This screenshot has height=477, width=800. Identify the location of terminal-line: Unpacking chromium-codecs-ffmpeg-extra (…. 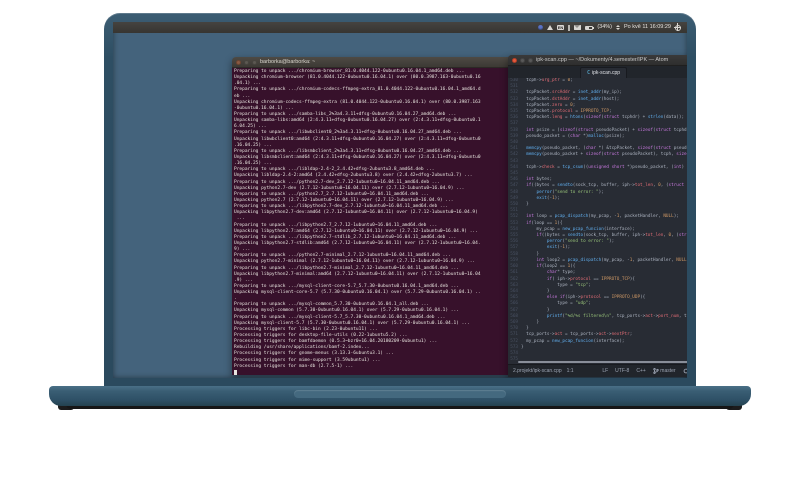
(357, 102).